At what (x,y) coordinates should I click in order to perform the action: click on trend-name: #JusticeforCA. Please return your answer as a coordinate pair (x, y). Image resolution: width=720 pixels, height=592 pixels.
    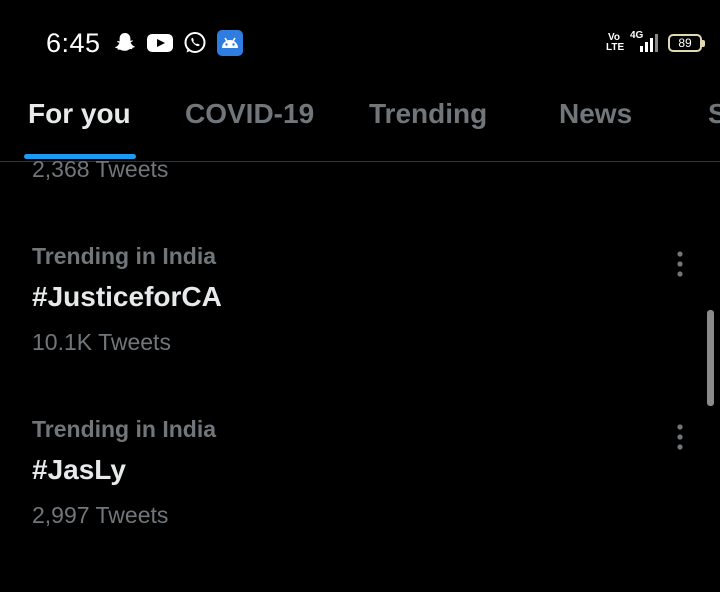
    Looking at the image, I should click on (127, 297).